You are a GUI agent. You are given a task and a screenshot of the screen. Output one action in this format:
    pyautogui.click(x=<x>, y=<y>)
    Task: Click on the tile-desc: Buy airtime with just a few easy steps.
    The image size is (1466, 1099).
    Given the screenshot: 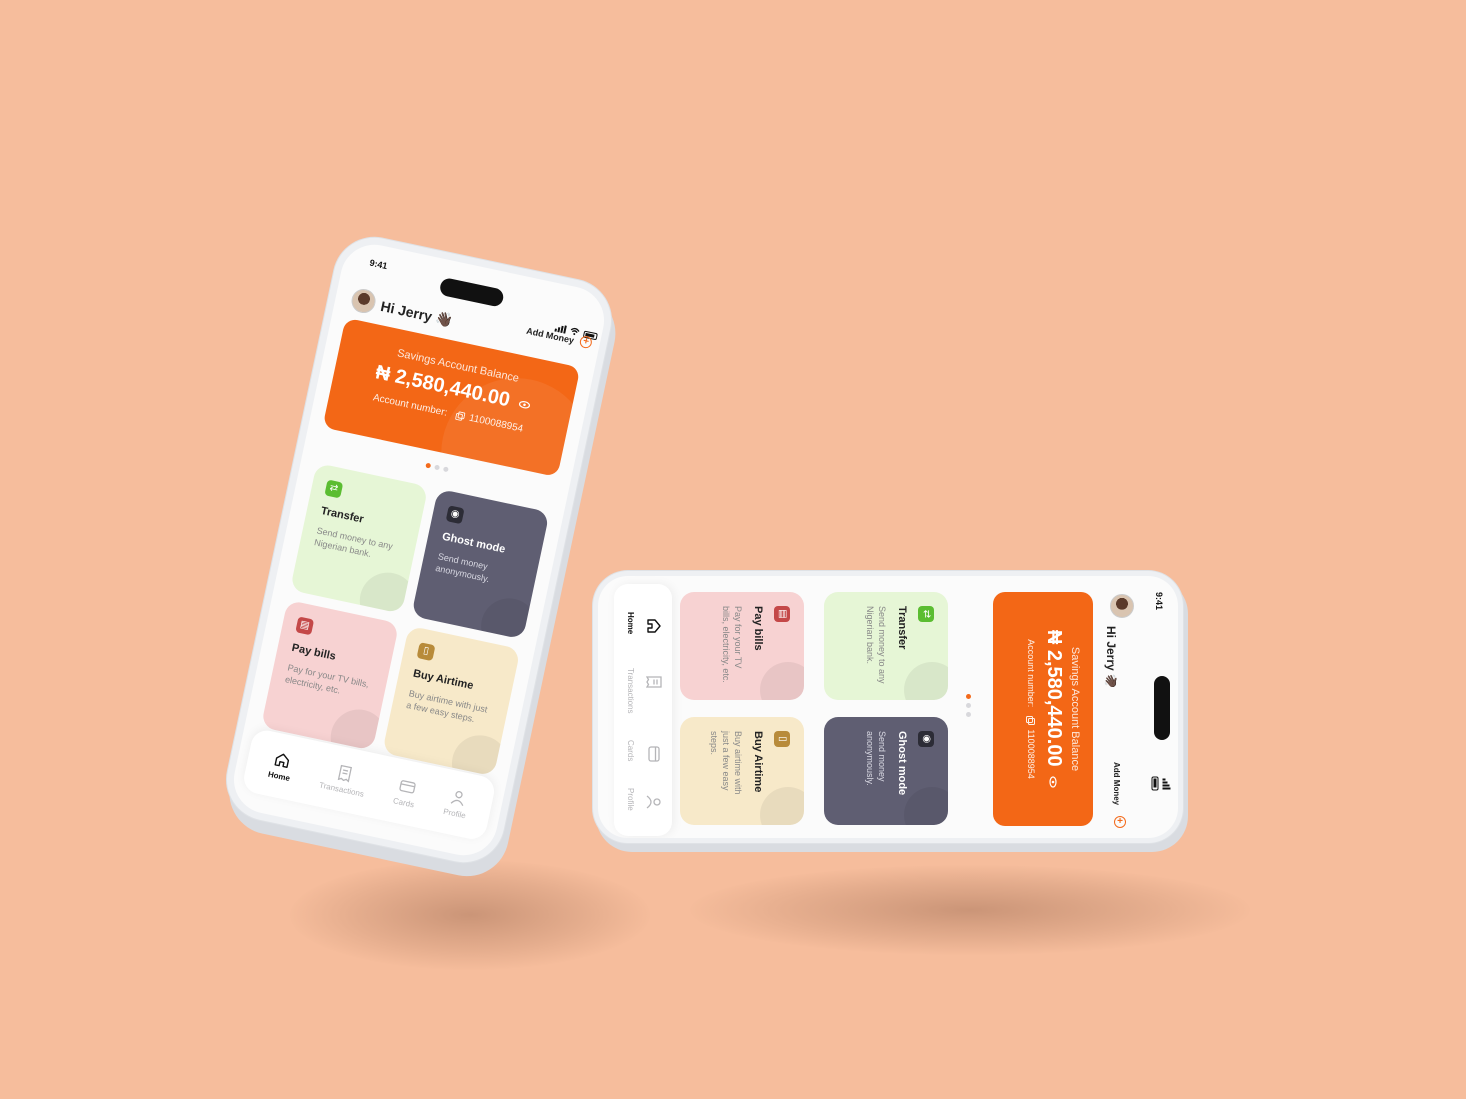 What is the action you would take?
    pyautogui.click(x=726, y=763)
    